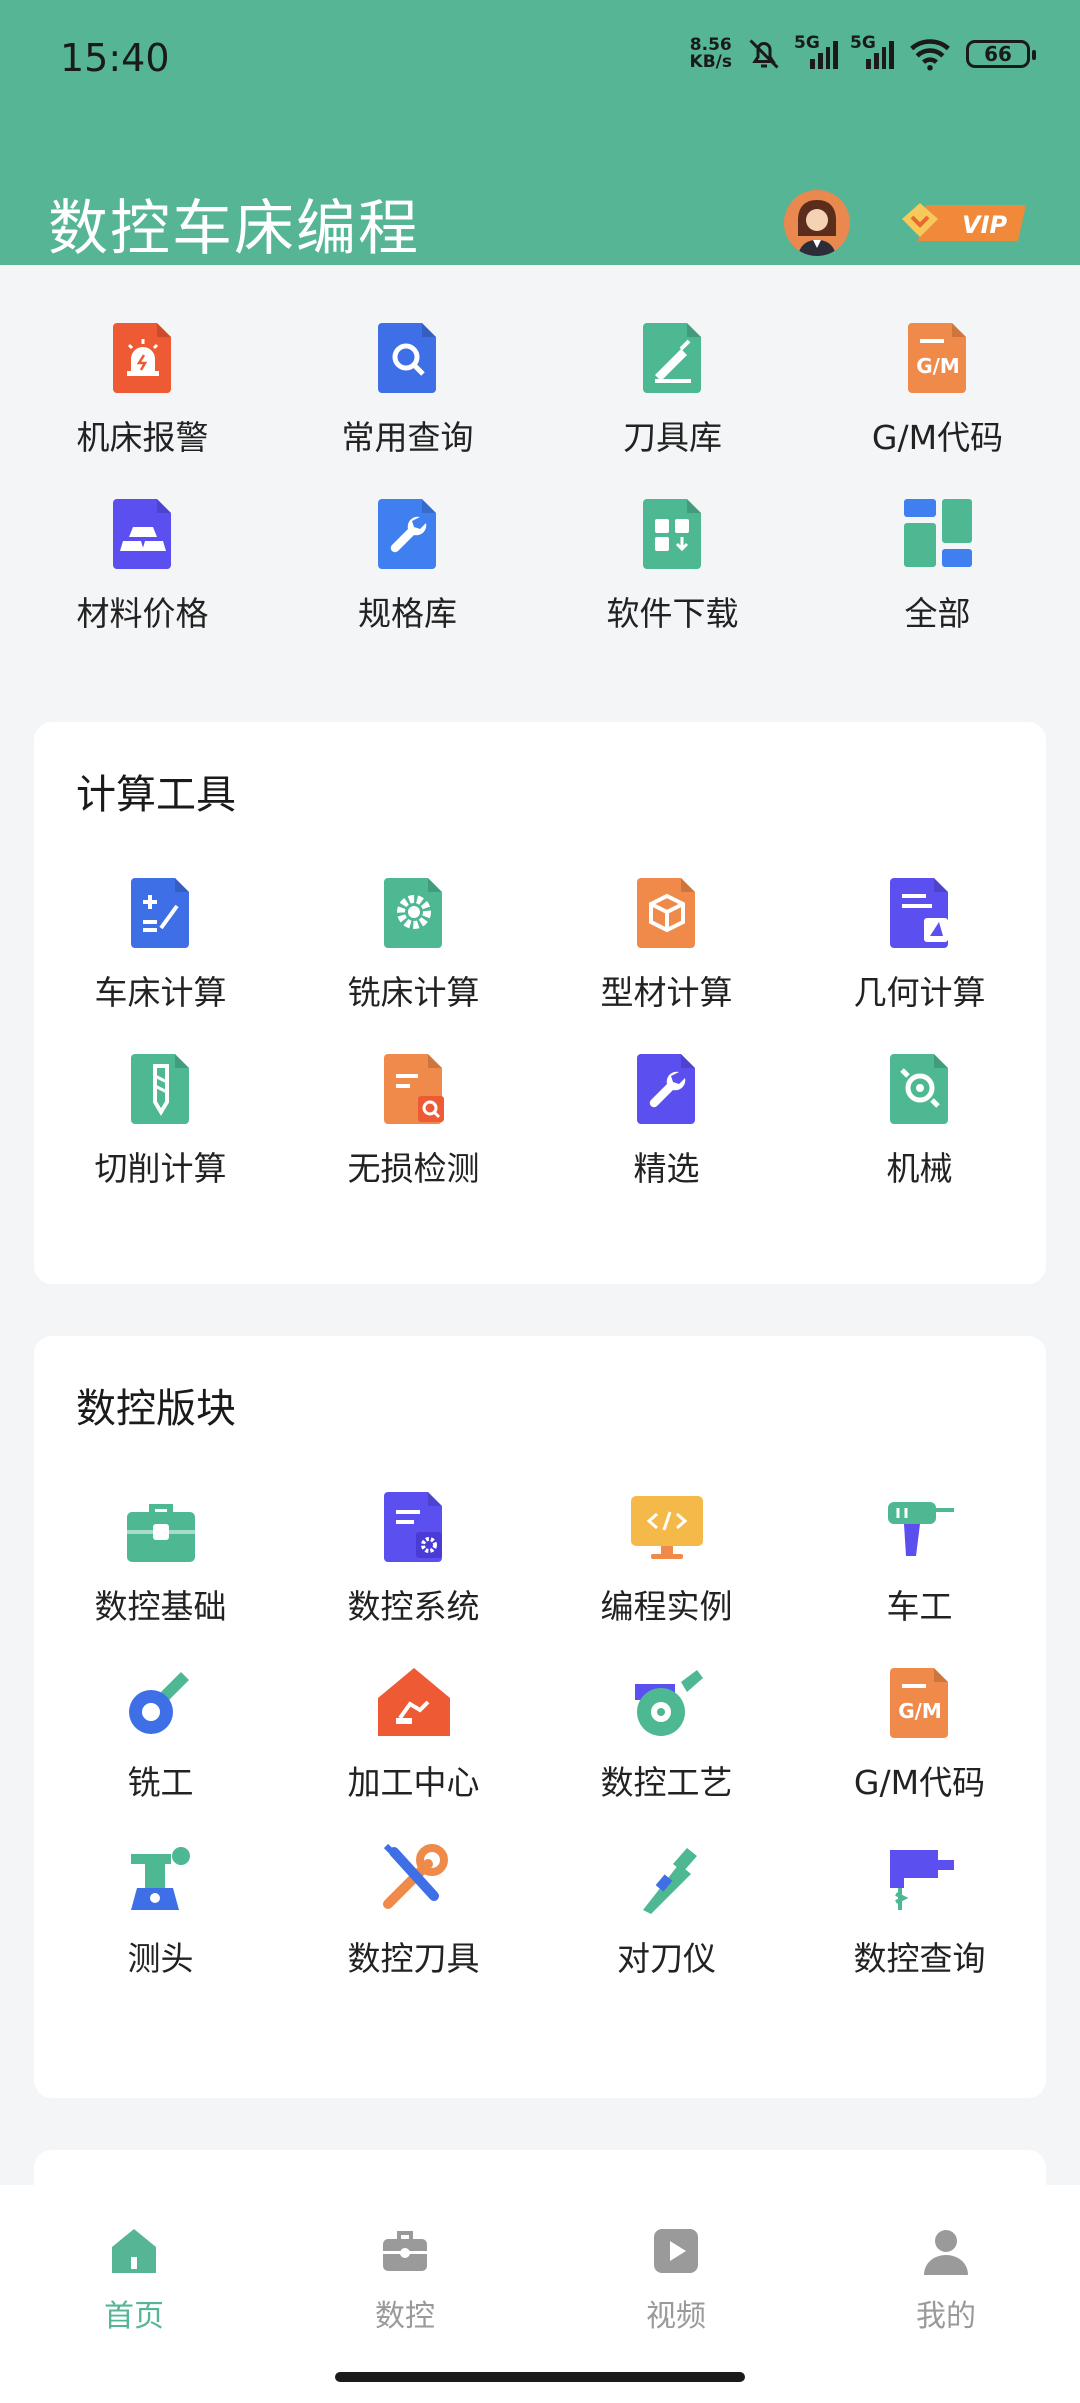 The height and width of the screenshot is (2403, 1080). I want to click on grid-item: 数控基础, so click(160, 1557).